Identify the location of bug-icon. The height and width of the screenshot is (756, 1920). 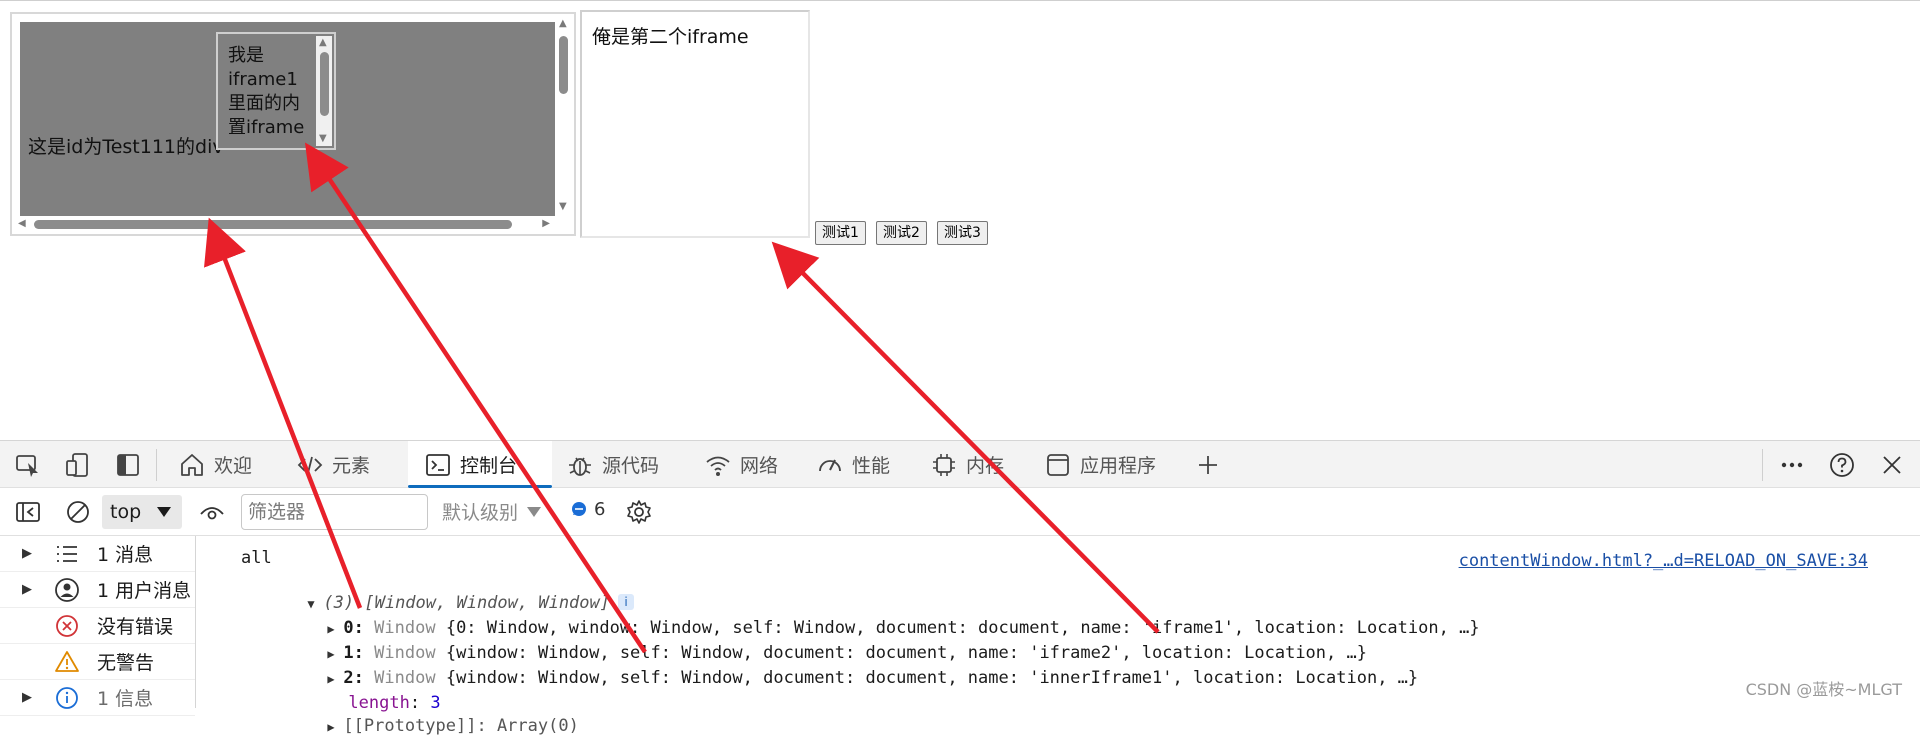
(580, 466).